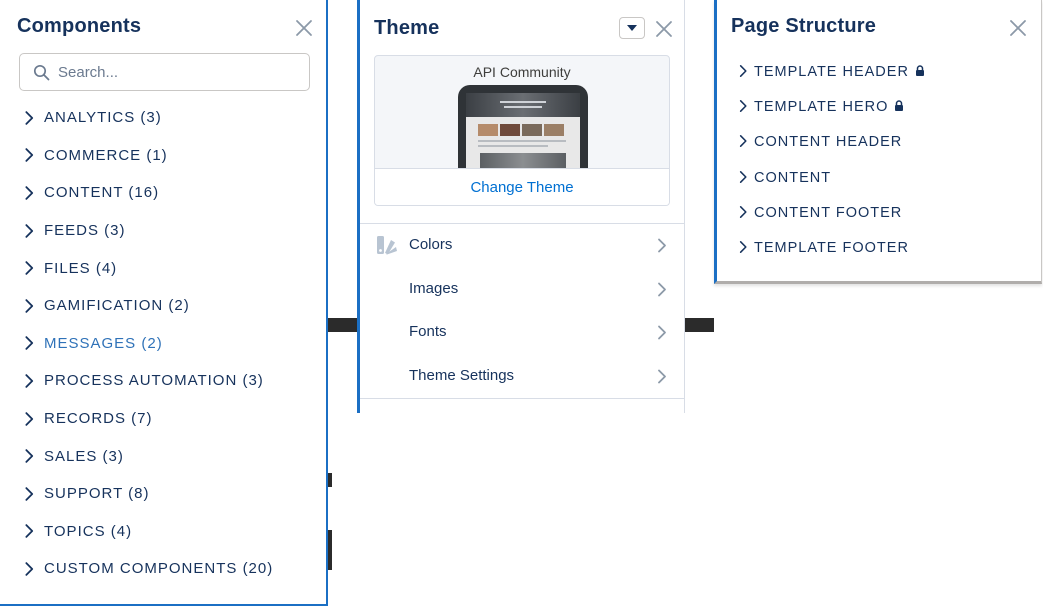 The width and height of the screenshot is (1043, 606). What do you see at coordinates (163, 26) in the screenshot?
I see `components-header: Components` at bounding box center [163, 26].